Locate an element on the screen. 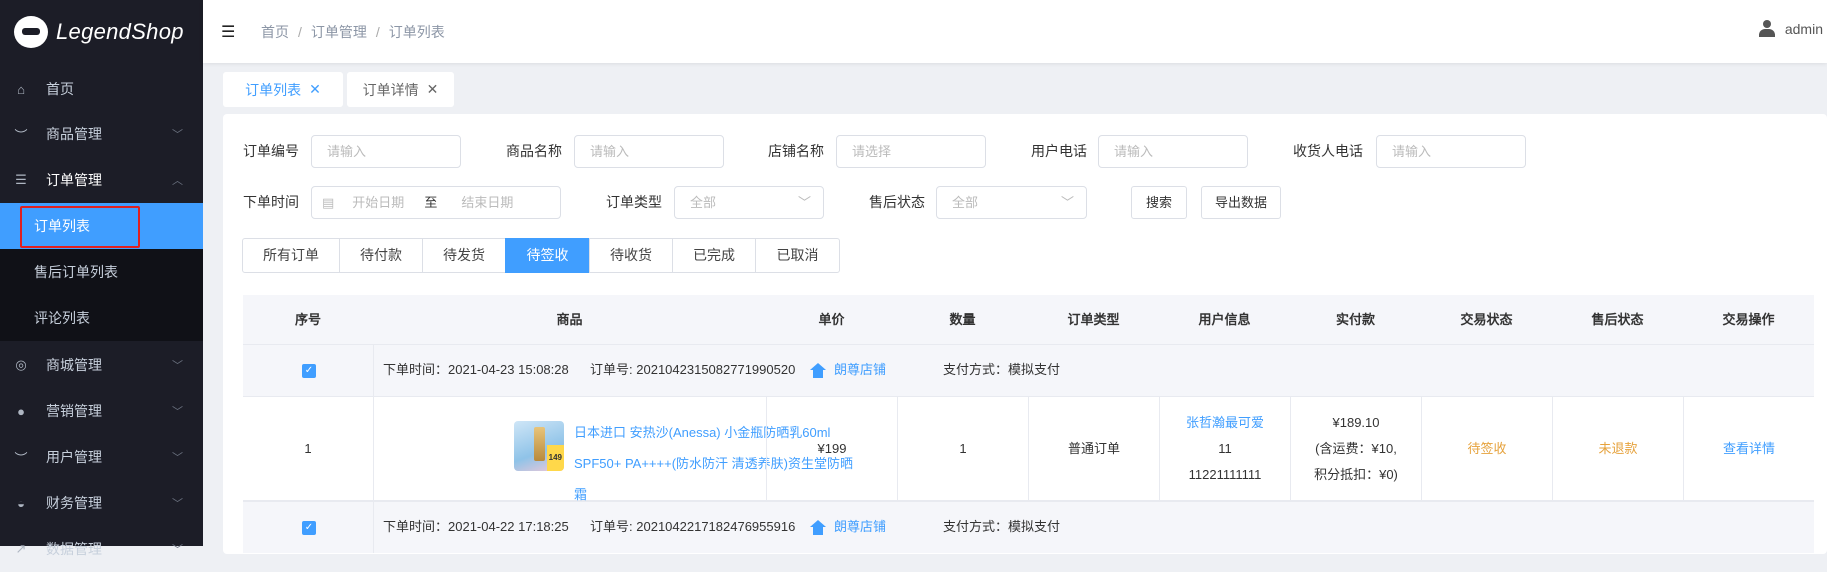 This screenshot has height=572, width=1827. export-button: 导出数据 is located at coordinates (1241, 202).